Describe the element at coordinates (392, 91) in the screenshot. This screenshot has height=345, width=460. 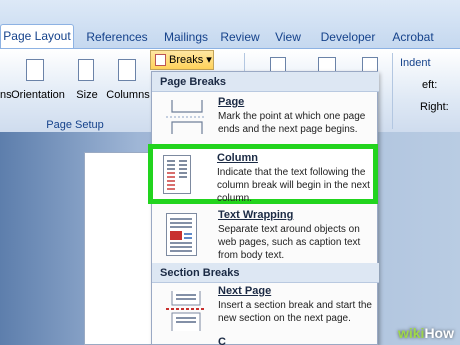
I see `group-separator` at that location.